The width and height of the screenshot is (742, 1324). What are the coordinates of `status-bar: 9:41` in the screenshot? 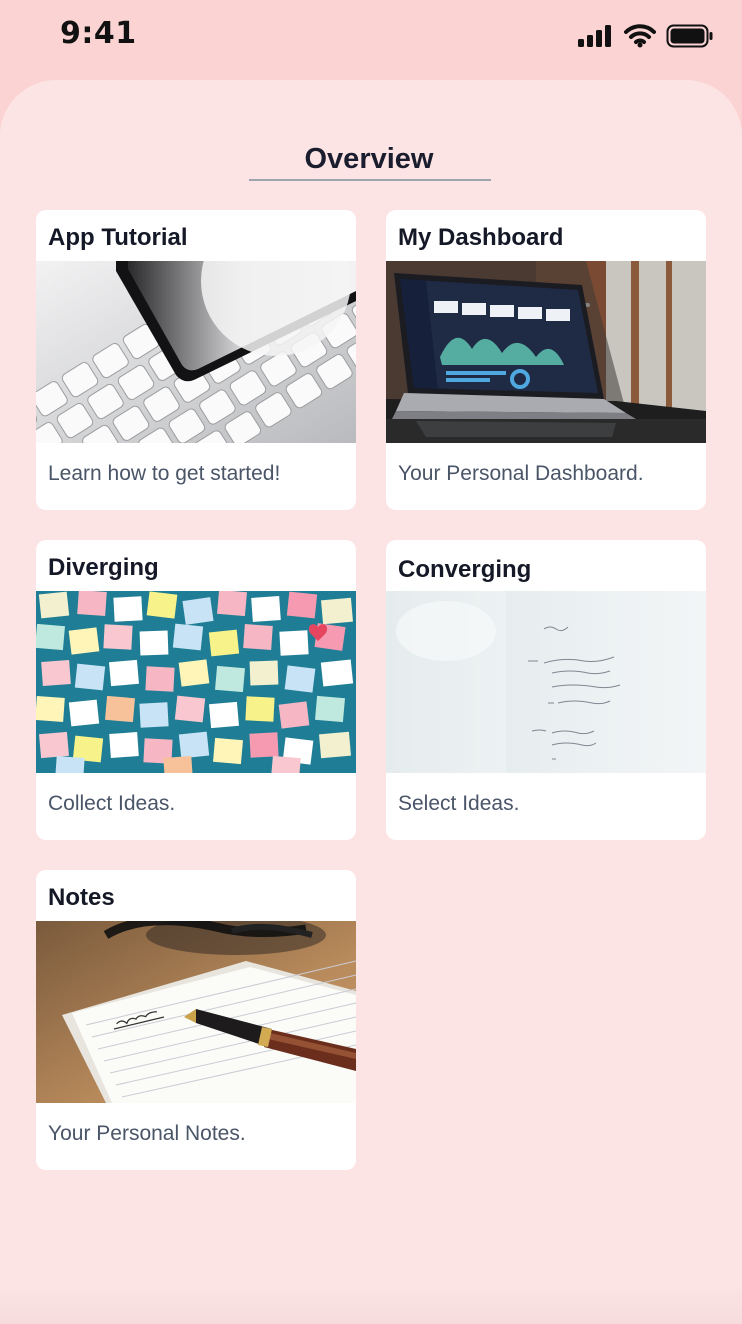 It's located at (371, 40).